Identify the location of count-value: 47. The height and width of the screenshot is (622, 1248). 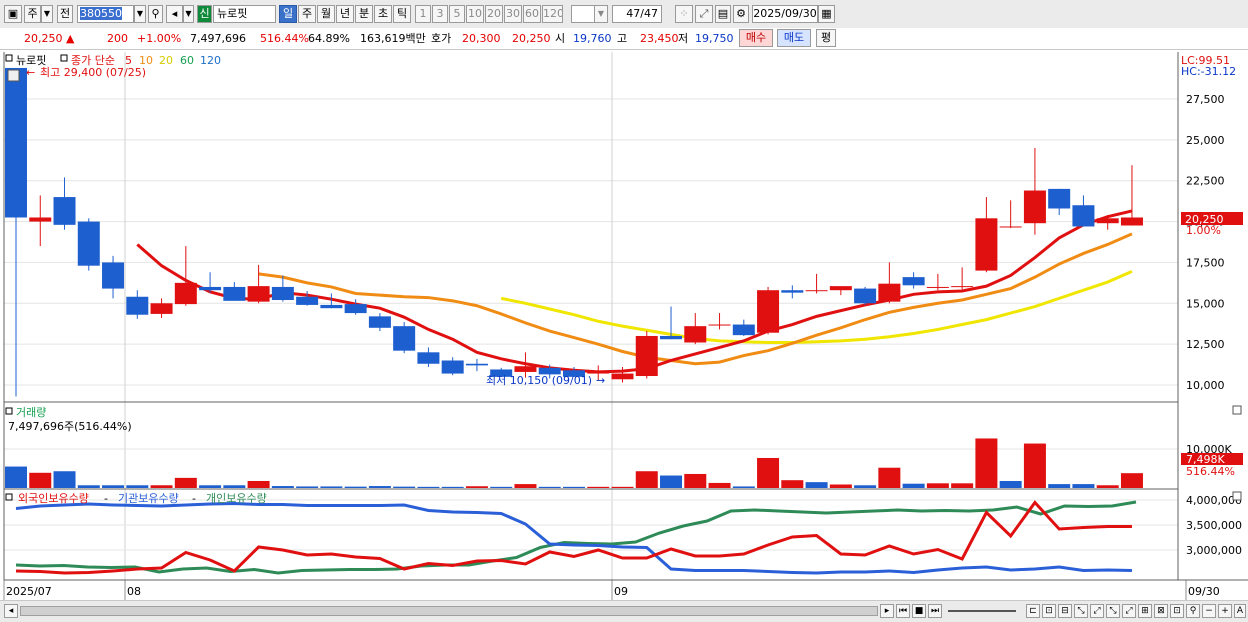
(633, 13).